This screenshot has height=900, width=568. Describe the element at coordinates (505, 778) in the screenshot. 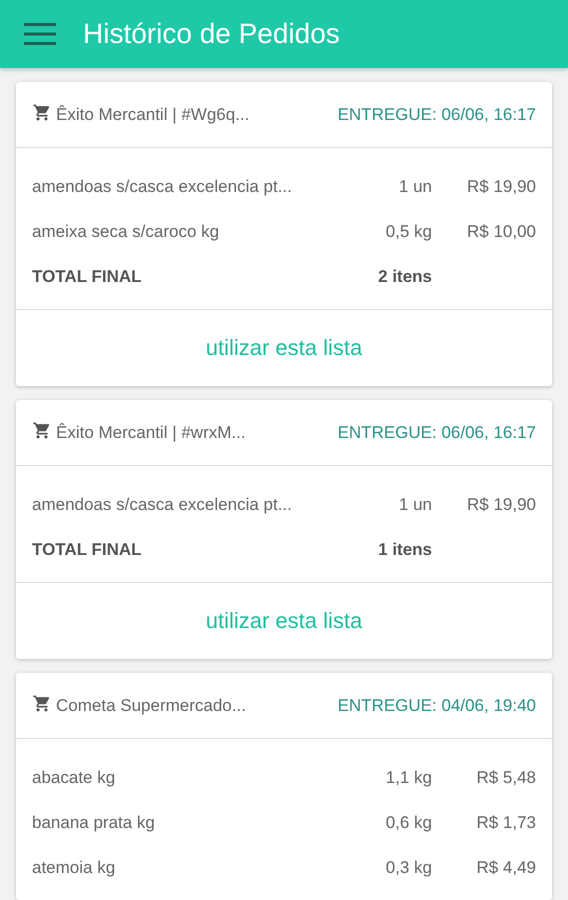

I see `item-price: R$ 5,48` at that location.